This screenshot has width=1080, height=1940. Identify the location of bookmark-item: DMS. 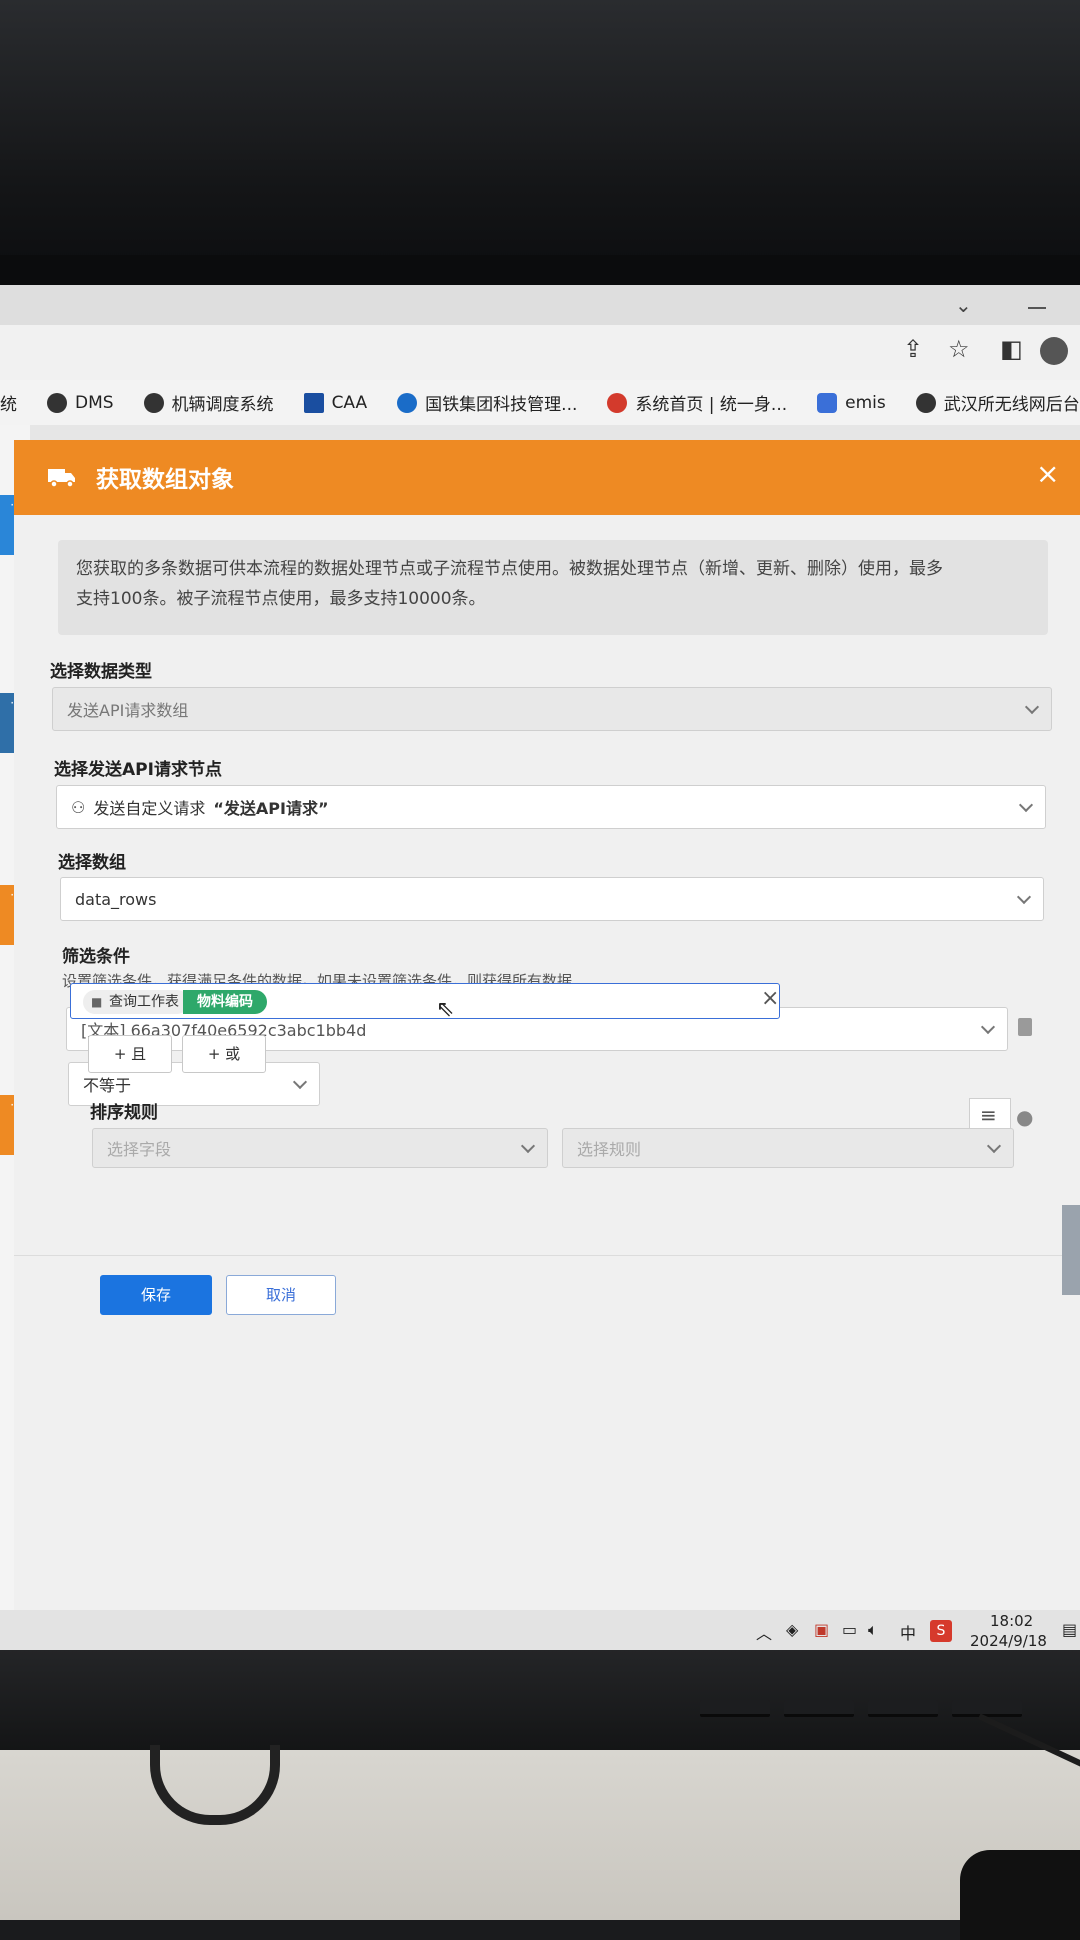
(80, 402).